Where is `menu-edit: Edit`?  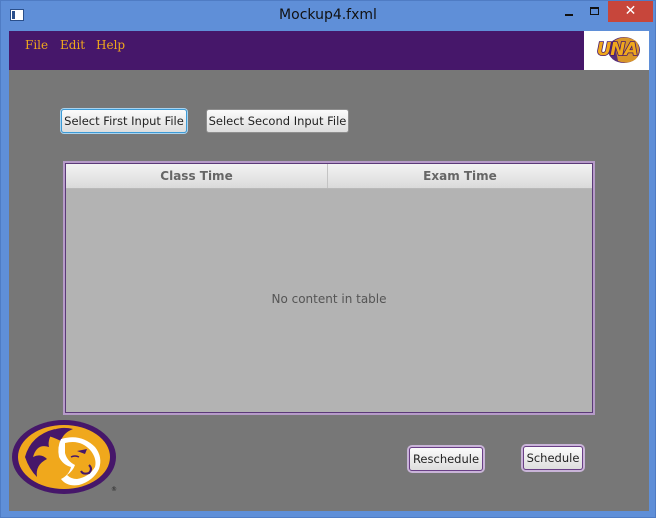
menu-edit: Edit is located at coordinates (72, 45).